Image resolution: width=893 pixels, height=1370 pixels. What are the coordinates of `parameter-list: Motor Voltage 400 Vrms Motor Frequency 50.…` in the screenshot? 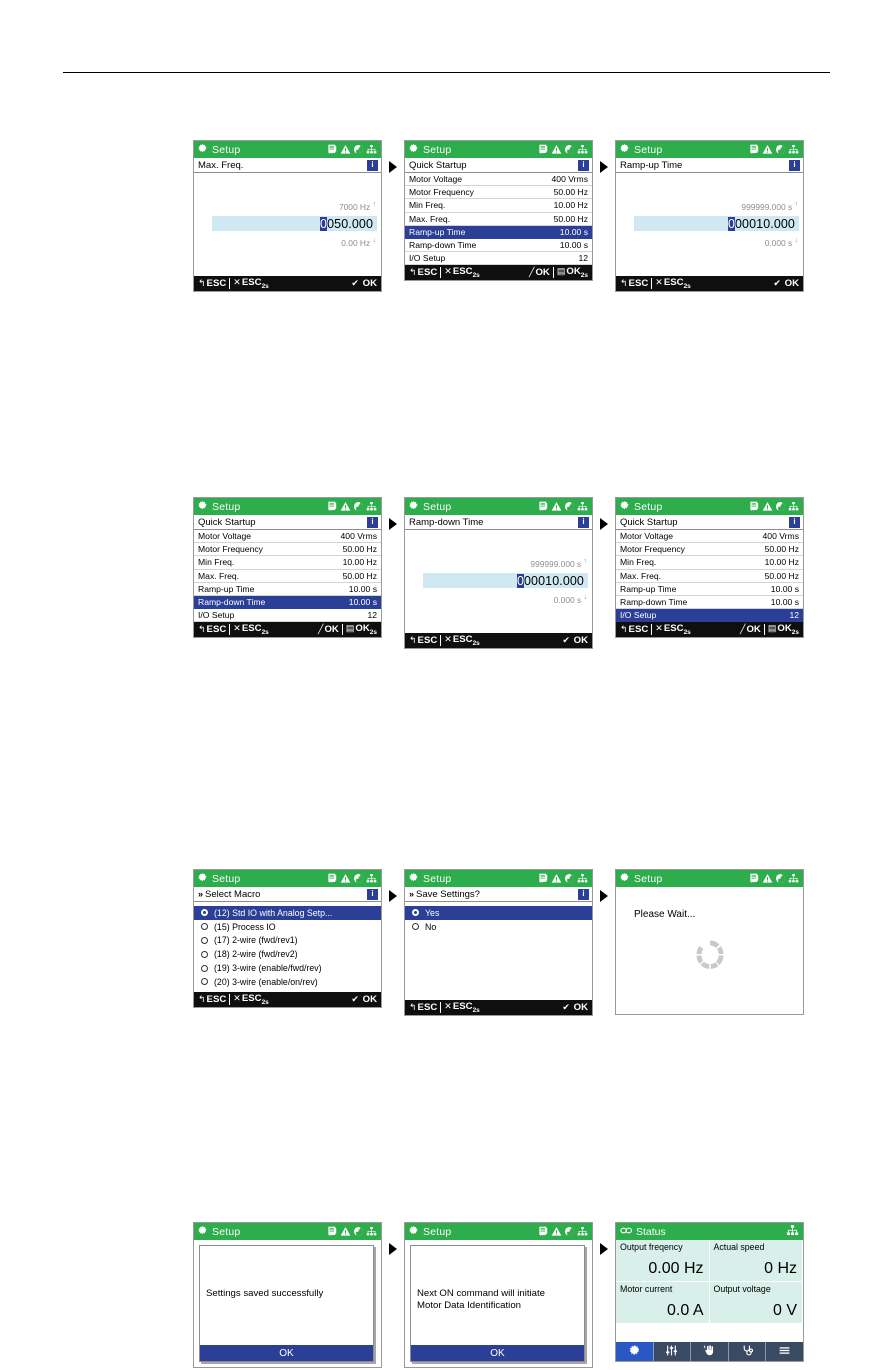 It's located at (498, 219).